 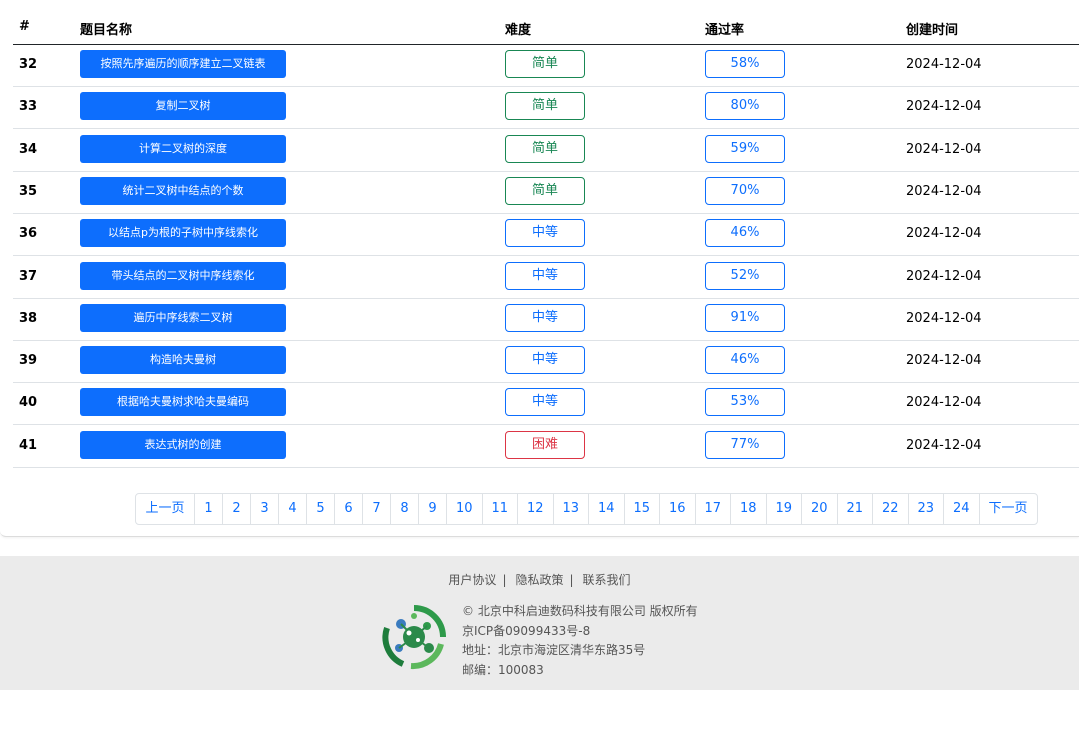 What do you see at coordinates (183, 360) in the screenshot?
I see `problem-title-button: 构造哈夫曼树` at bounding box center [183, 360].